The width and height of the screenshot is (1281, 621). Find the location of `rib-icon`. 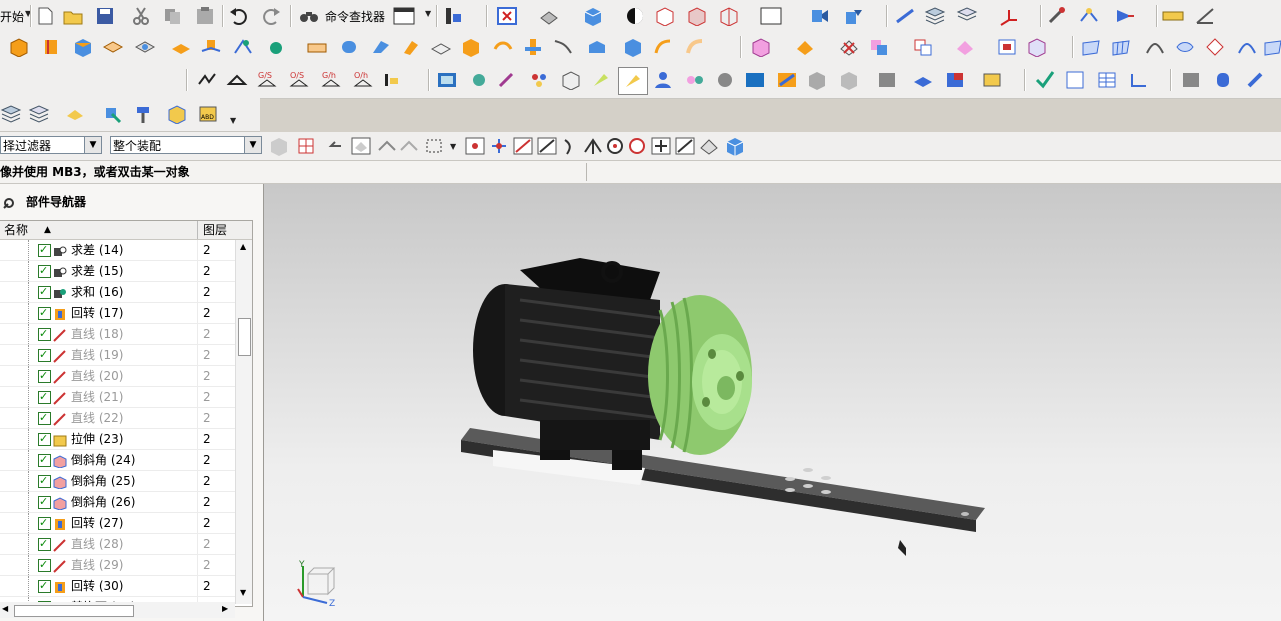

rib-icon is located at coordinates (533, 47).